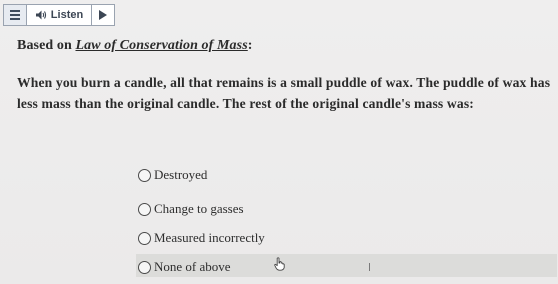  I want to click on law-link: Law of Conservation of Mass, so click(161, 45).